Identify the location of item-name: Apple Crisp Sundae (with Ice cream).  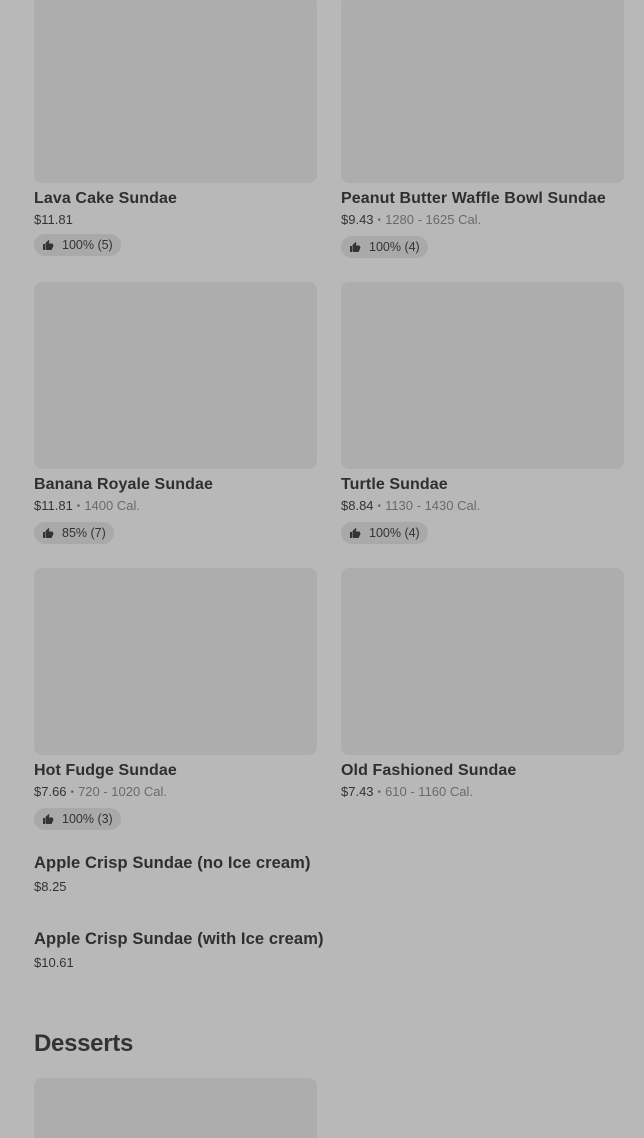
(179, 939).